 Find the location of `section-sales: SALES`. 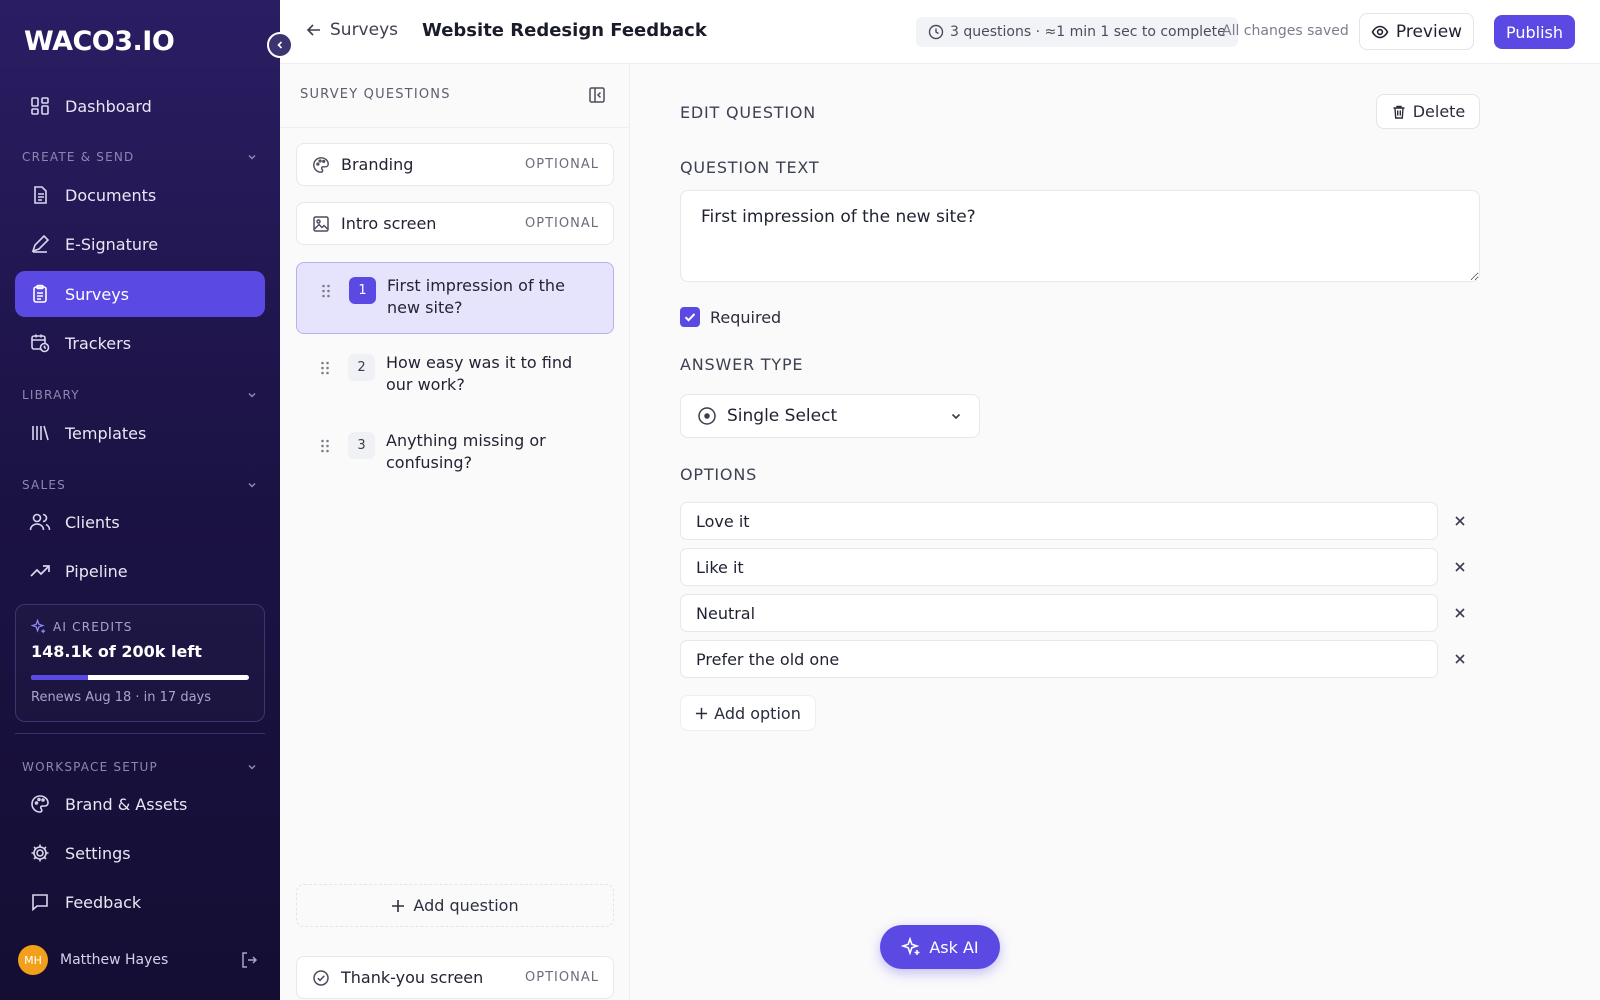

section-sales: SALES is located at coordinates (140, 485).